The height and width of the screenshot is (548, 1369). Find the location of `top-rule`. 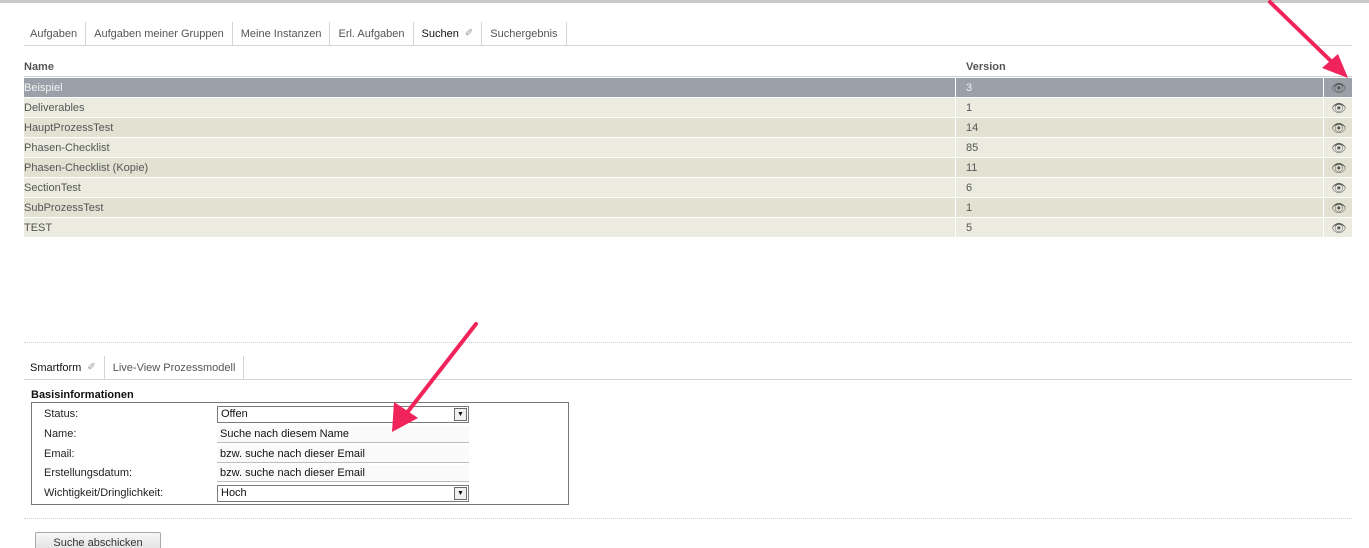

top-rule is located at coordinates (684, 1).